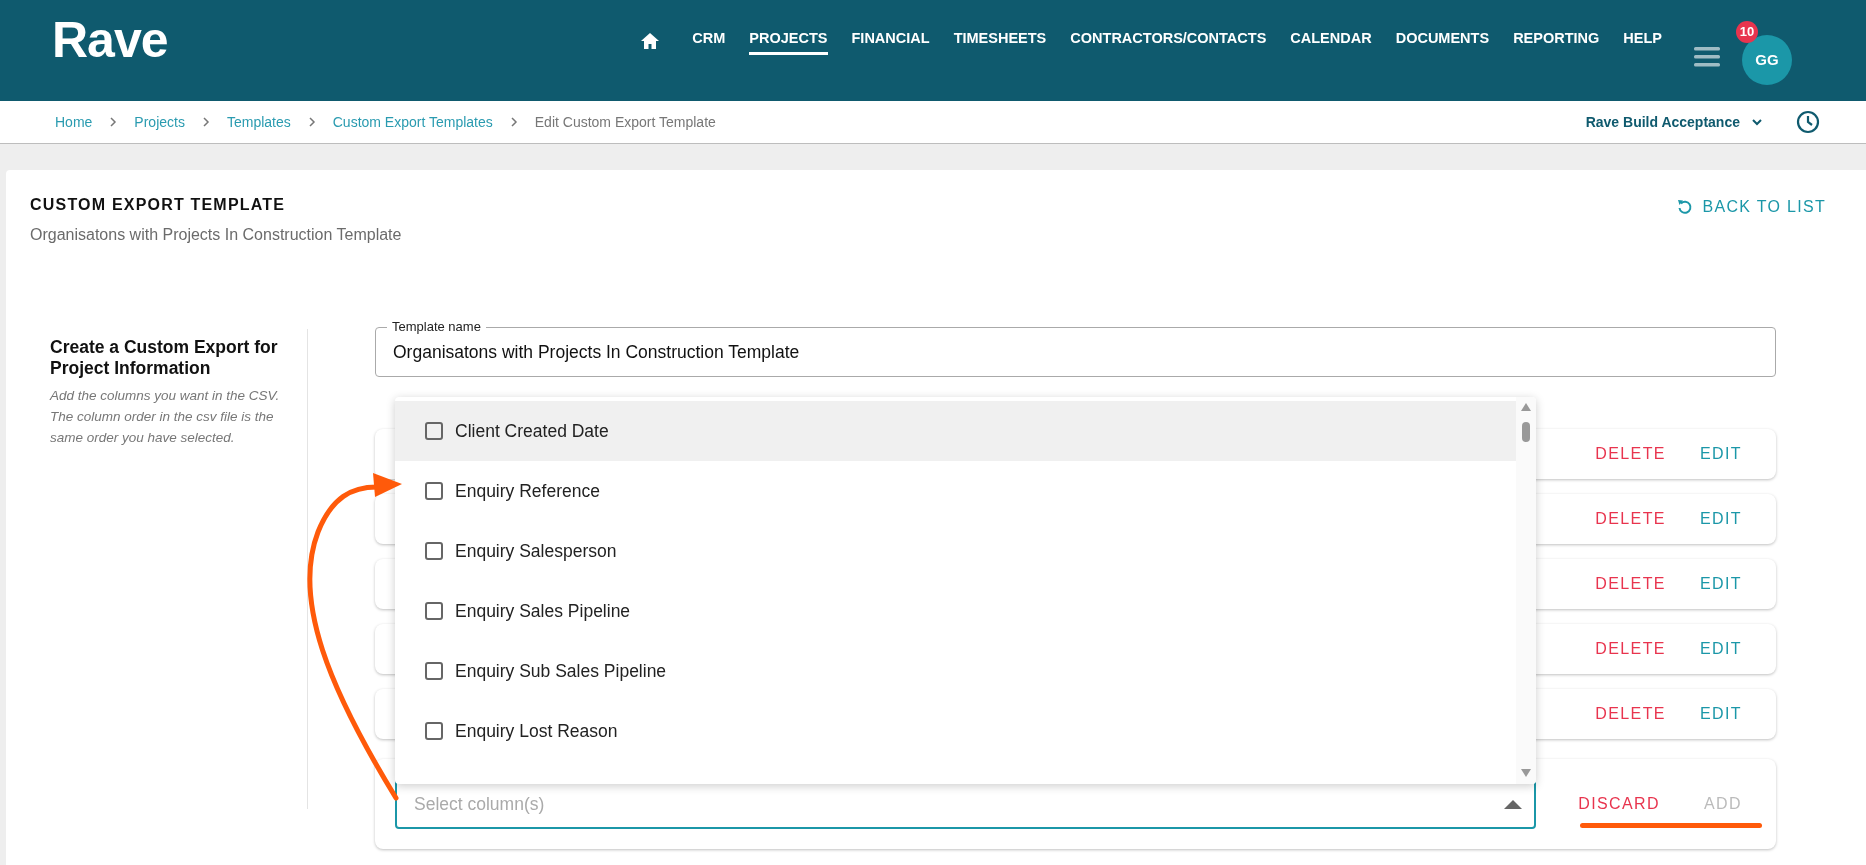 The image size is (1866, 865). Describe the element at coordinates (1642, 40) in the screenshot. I see `nav-tab: HELP` at that location.